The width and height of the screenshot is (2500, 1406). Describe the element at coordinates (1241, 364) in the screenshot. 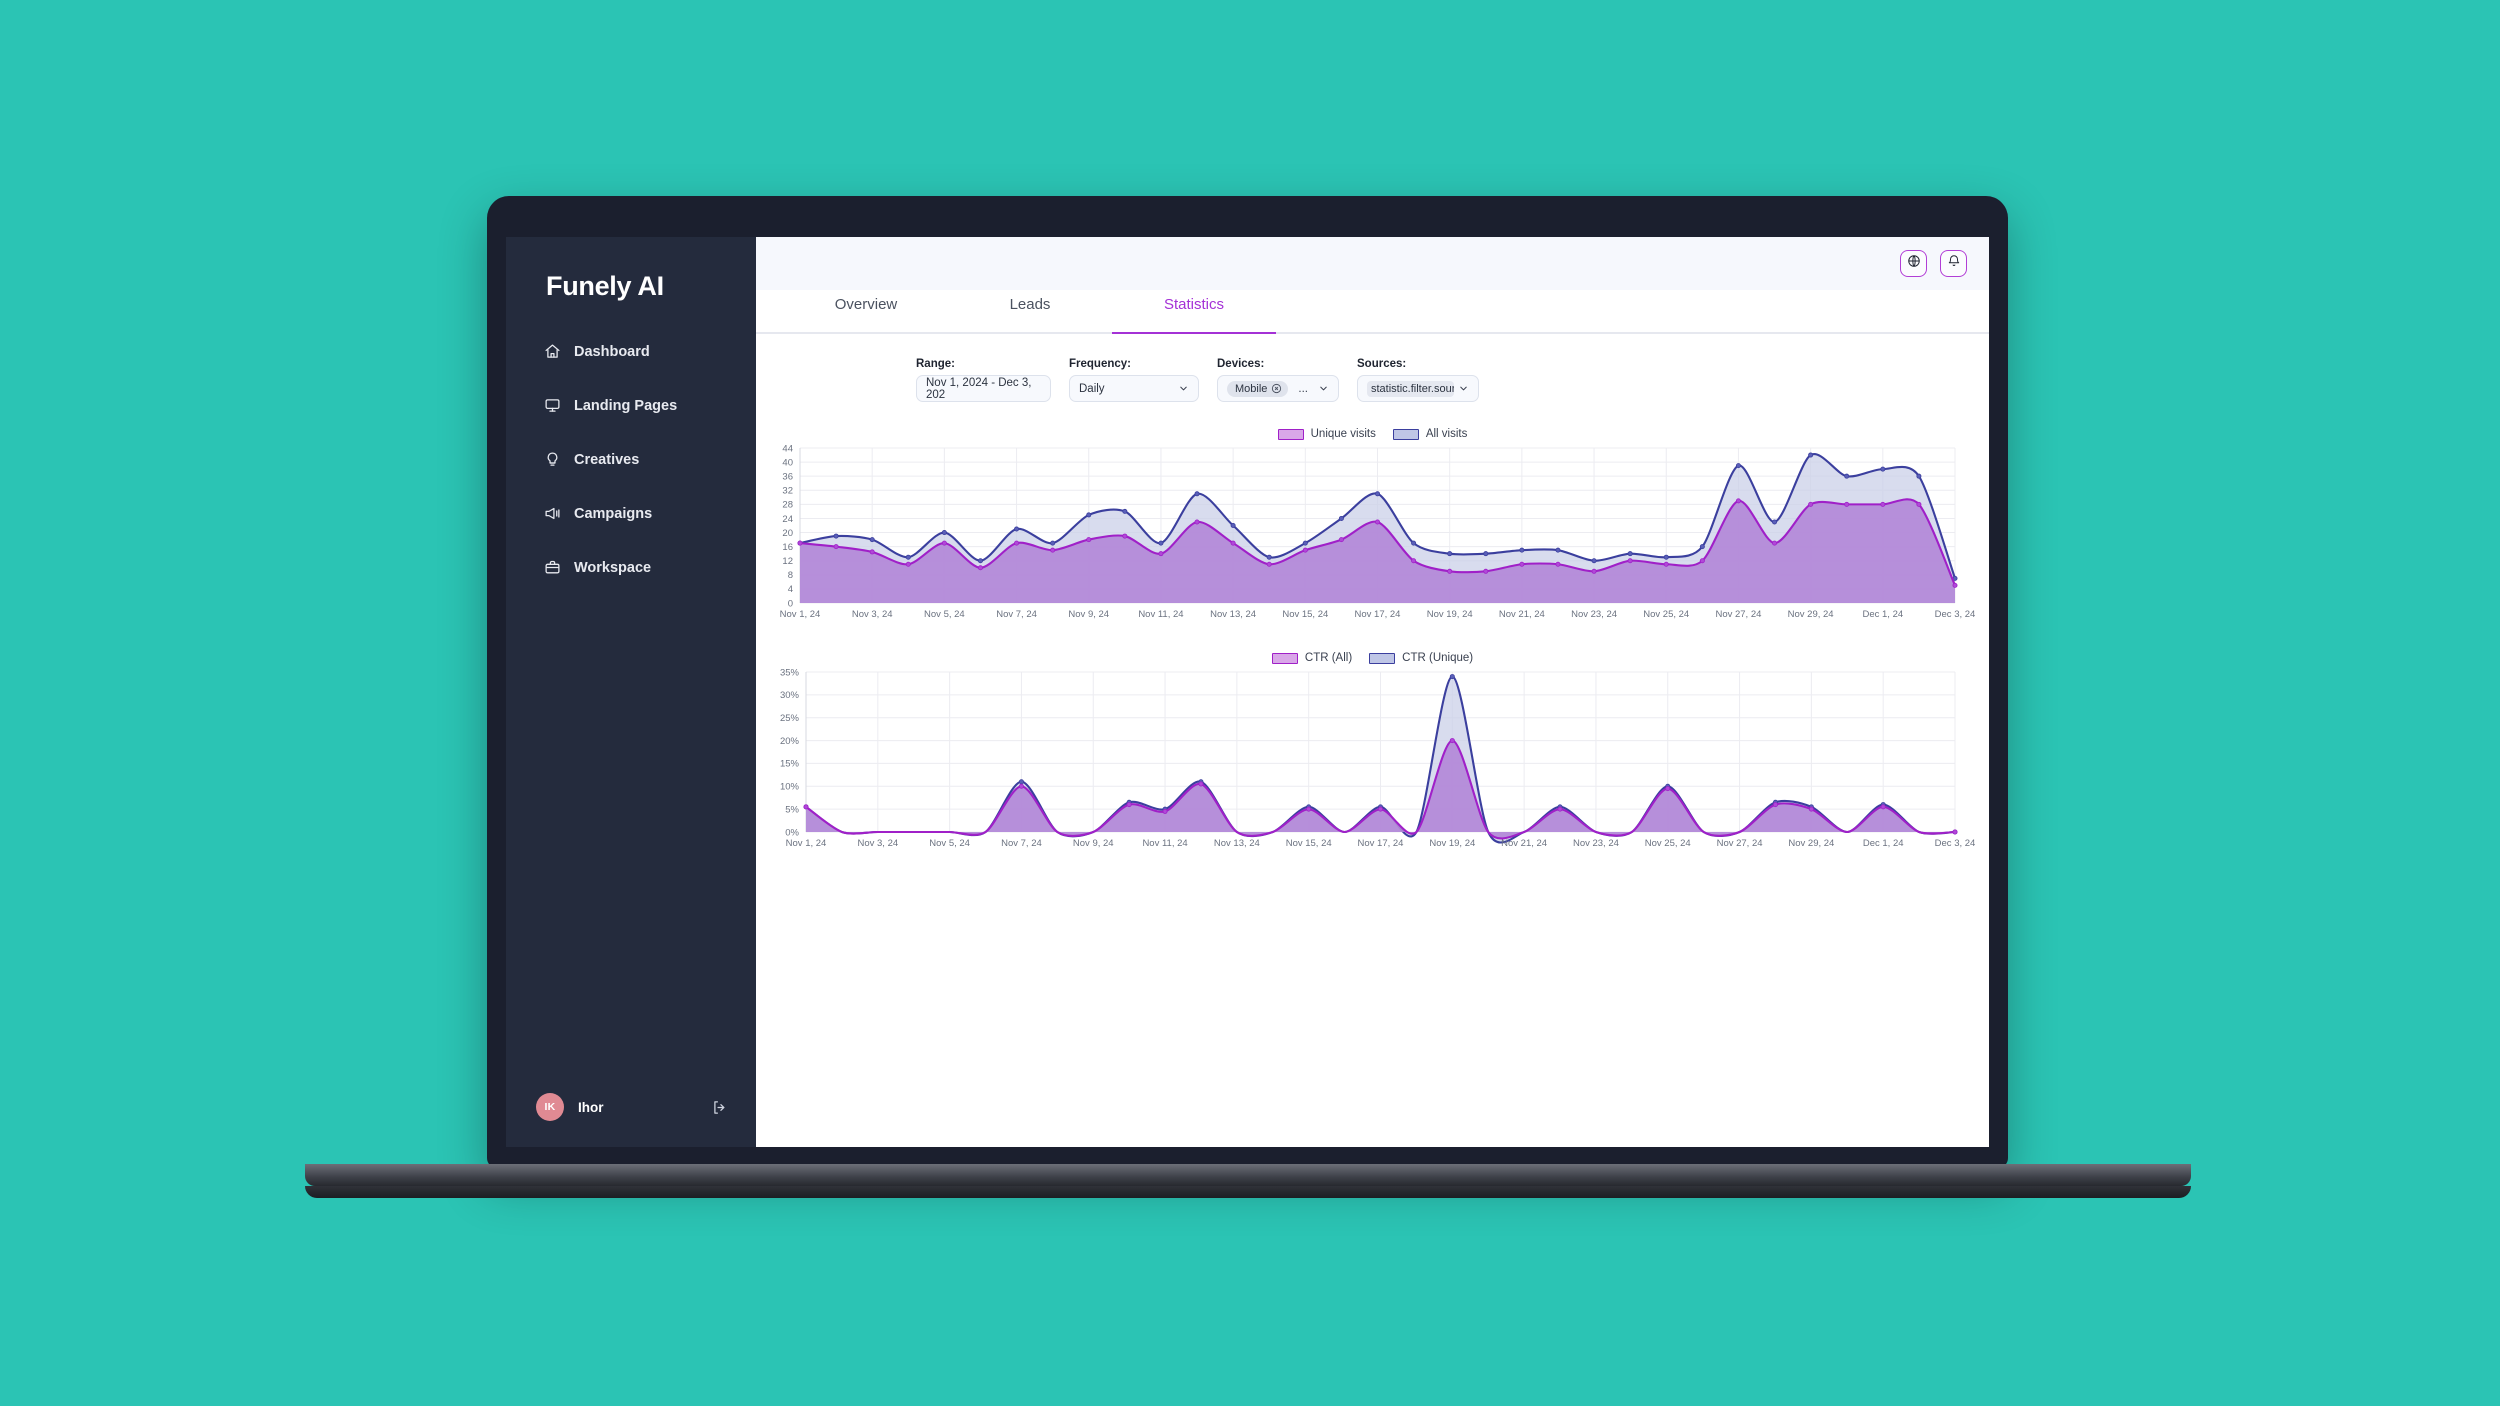

I see `devices-label: Devices:` at that location.